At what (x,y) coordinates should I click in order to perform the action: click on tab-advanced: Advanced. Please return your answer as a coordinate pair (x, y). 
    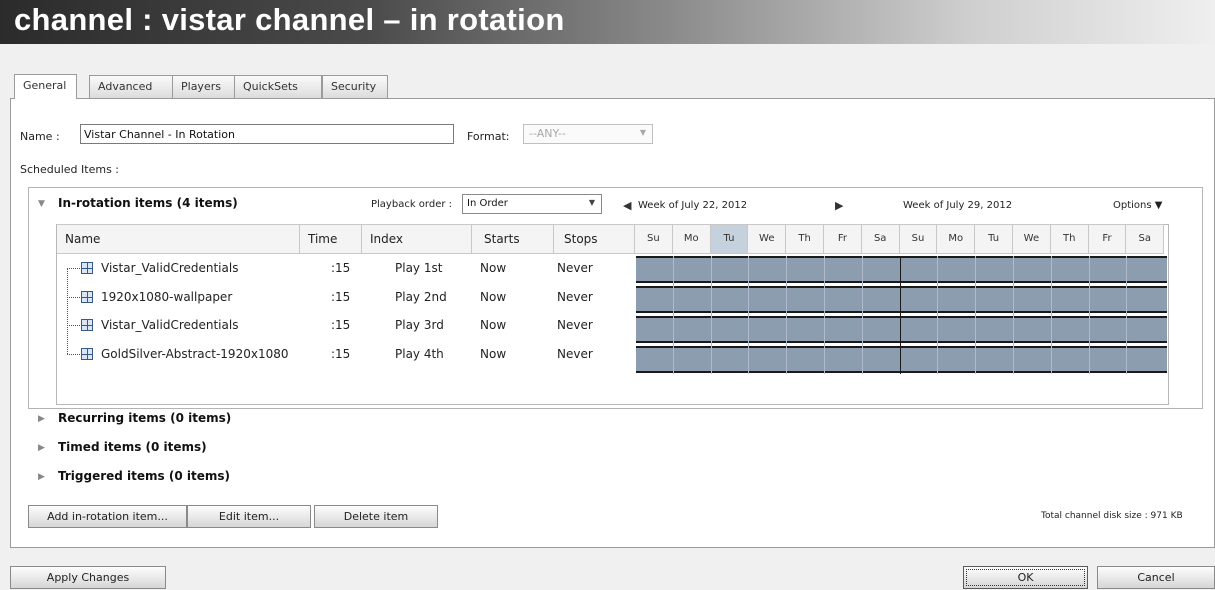
    Looking at the image, I should click on (132, 86).